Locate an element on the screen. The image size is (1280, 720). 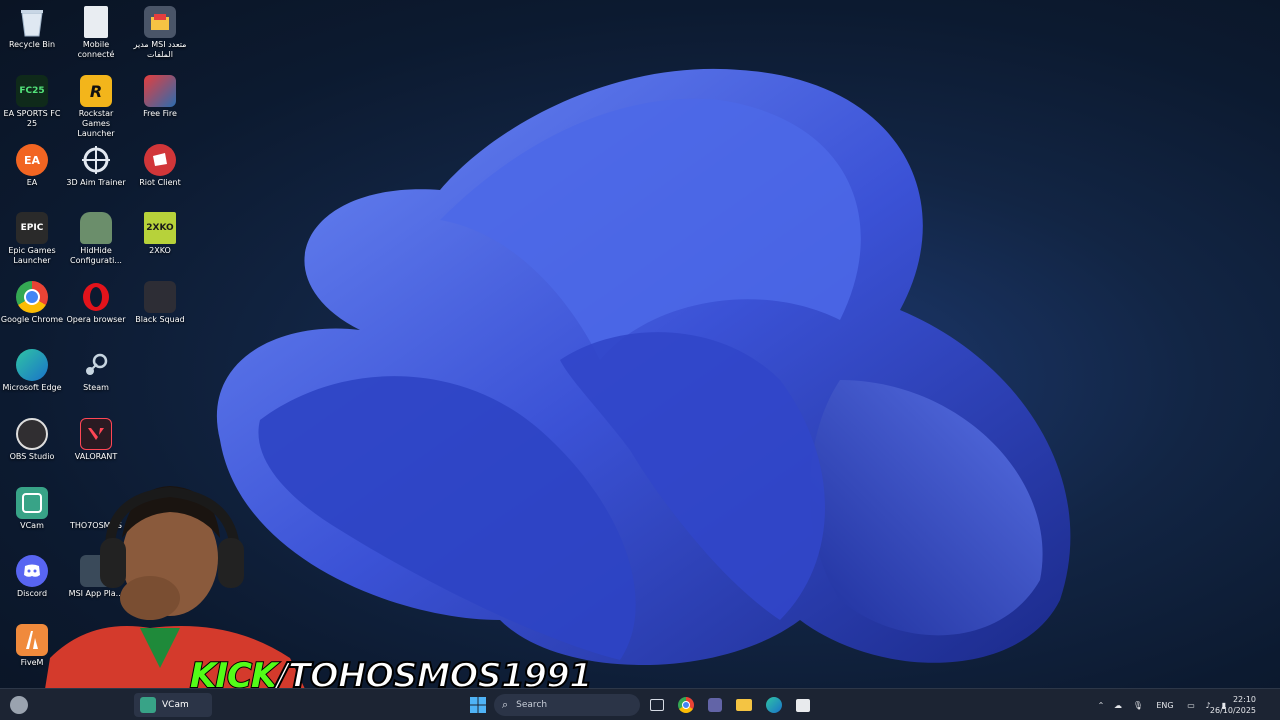
desktop-icon-label: Opera browser is located at coordinates (96, 319).